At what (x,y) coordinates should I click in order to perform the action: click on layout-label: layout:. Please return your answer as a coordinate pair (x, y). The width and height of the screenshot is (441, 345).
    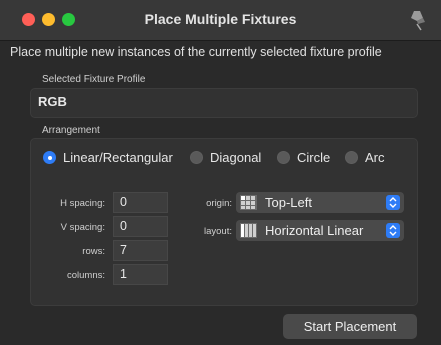
    Looking at the image, I should click on (218, 231).